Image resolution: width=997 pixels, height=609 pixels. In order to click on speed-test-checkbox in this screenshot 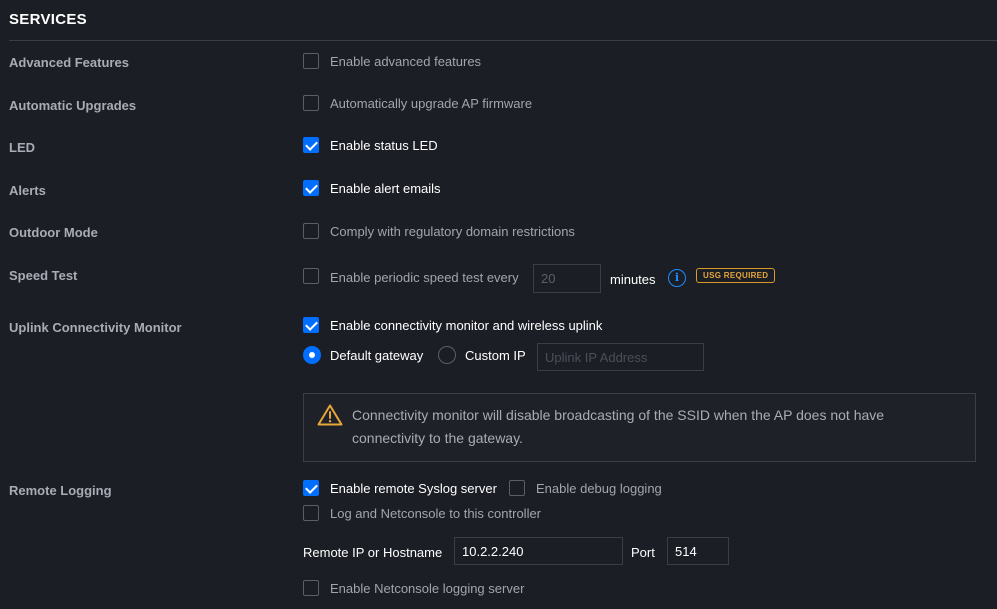, I will do `click(311, 276)`.